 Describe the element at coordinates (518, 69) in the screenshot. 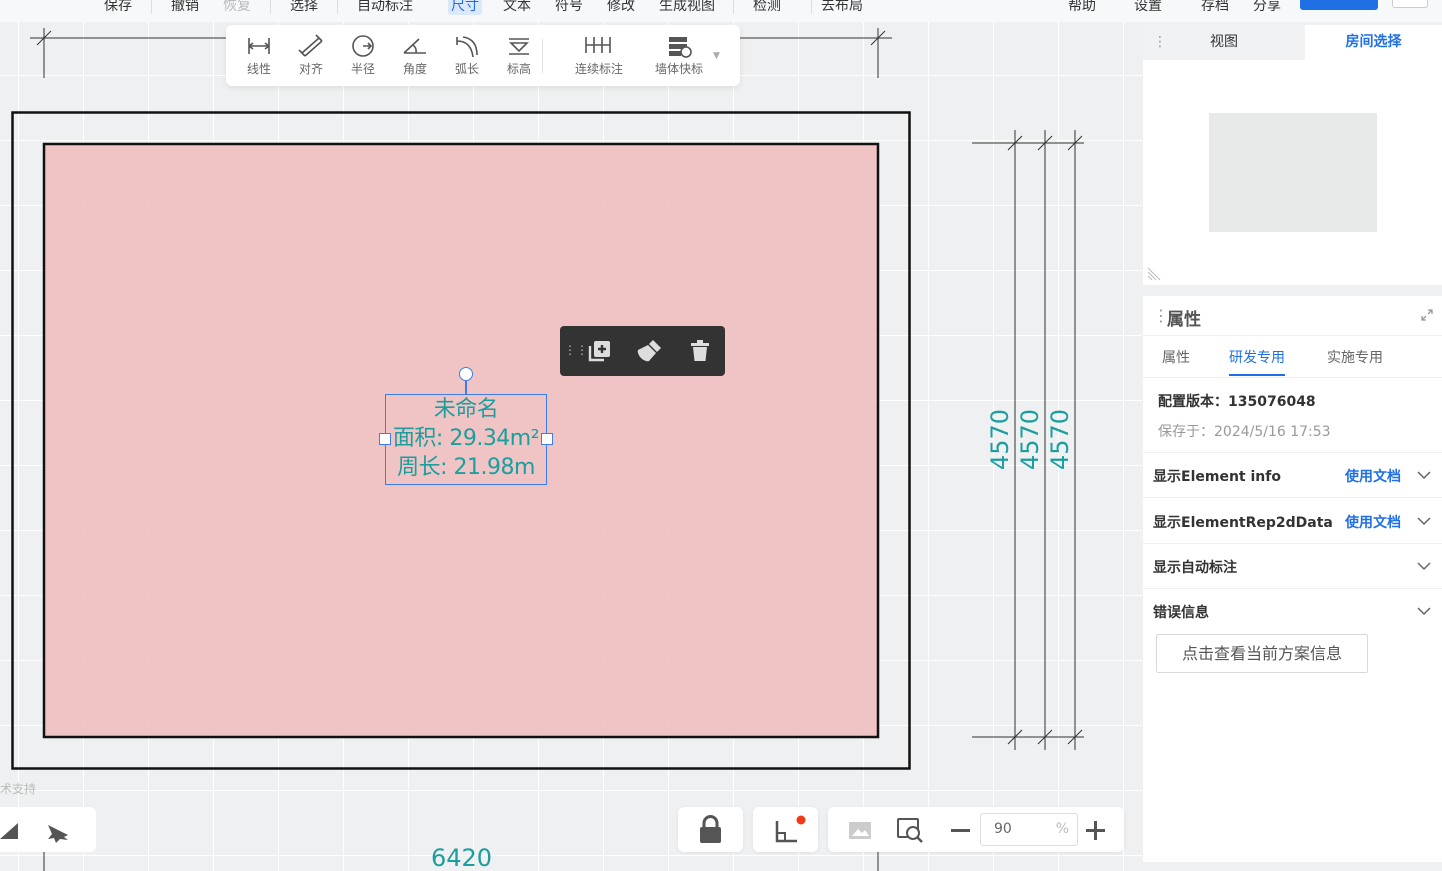

I see `tool-label: 标高` at that location.